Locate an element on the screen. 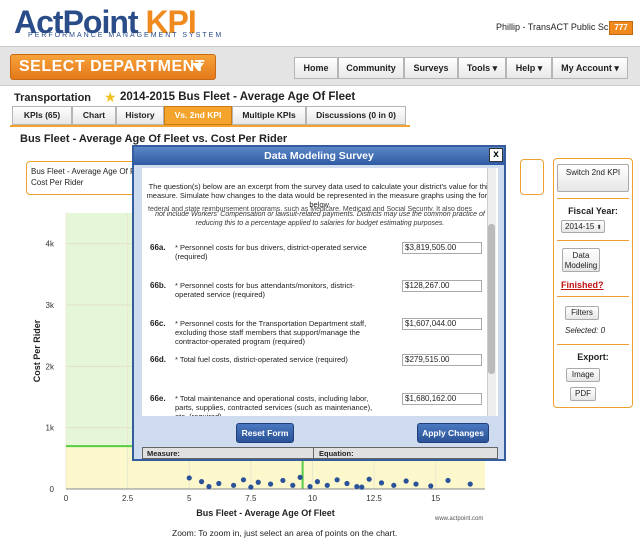 The height and width of the screenshot is (543, 640). filters-button: Filters is located at coordinates (582, 313).